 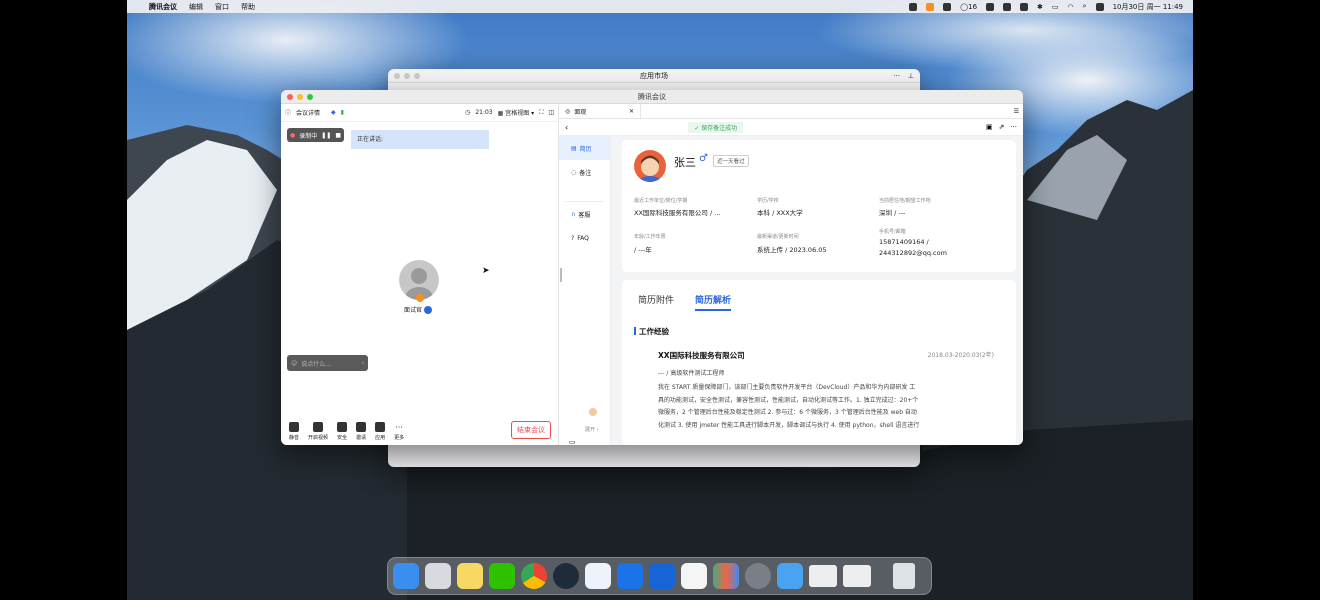 I want to click on email-value: 244312892@qq.com, so click(x=913, y=253).